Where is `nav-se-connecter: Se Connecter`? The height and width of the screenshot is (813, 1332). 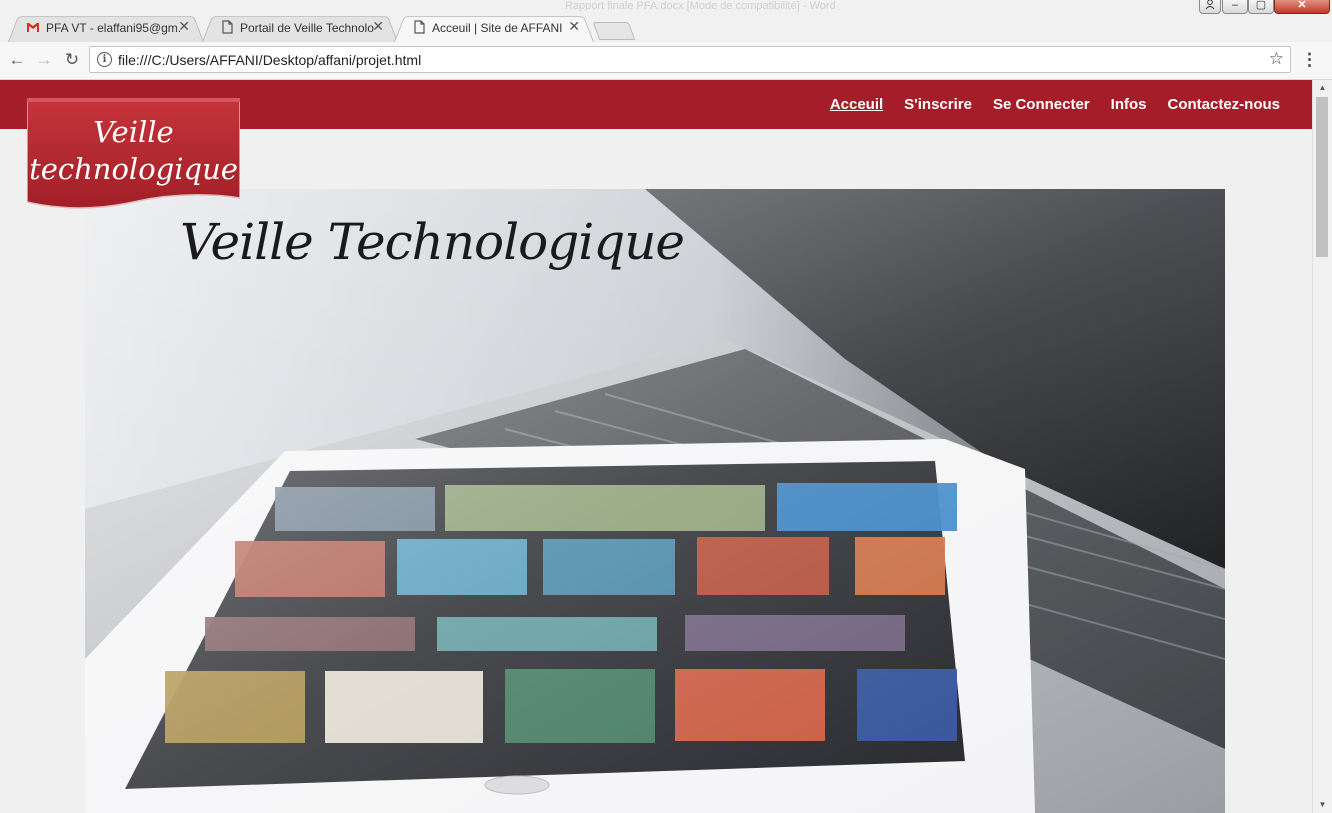 nav-se-connecter: Se Connecter is located at coordinates (1041, 104).